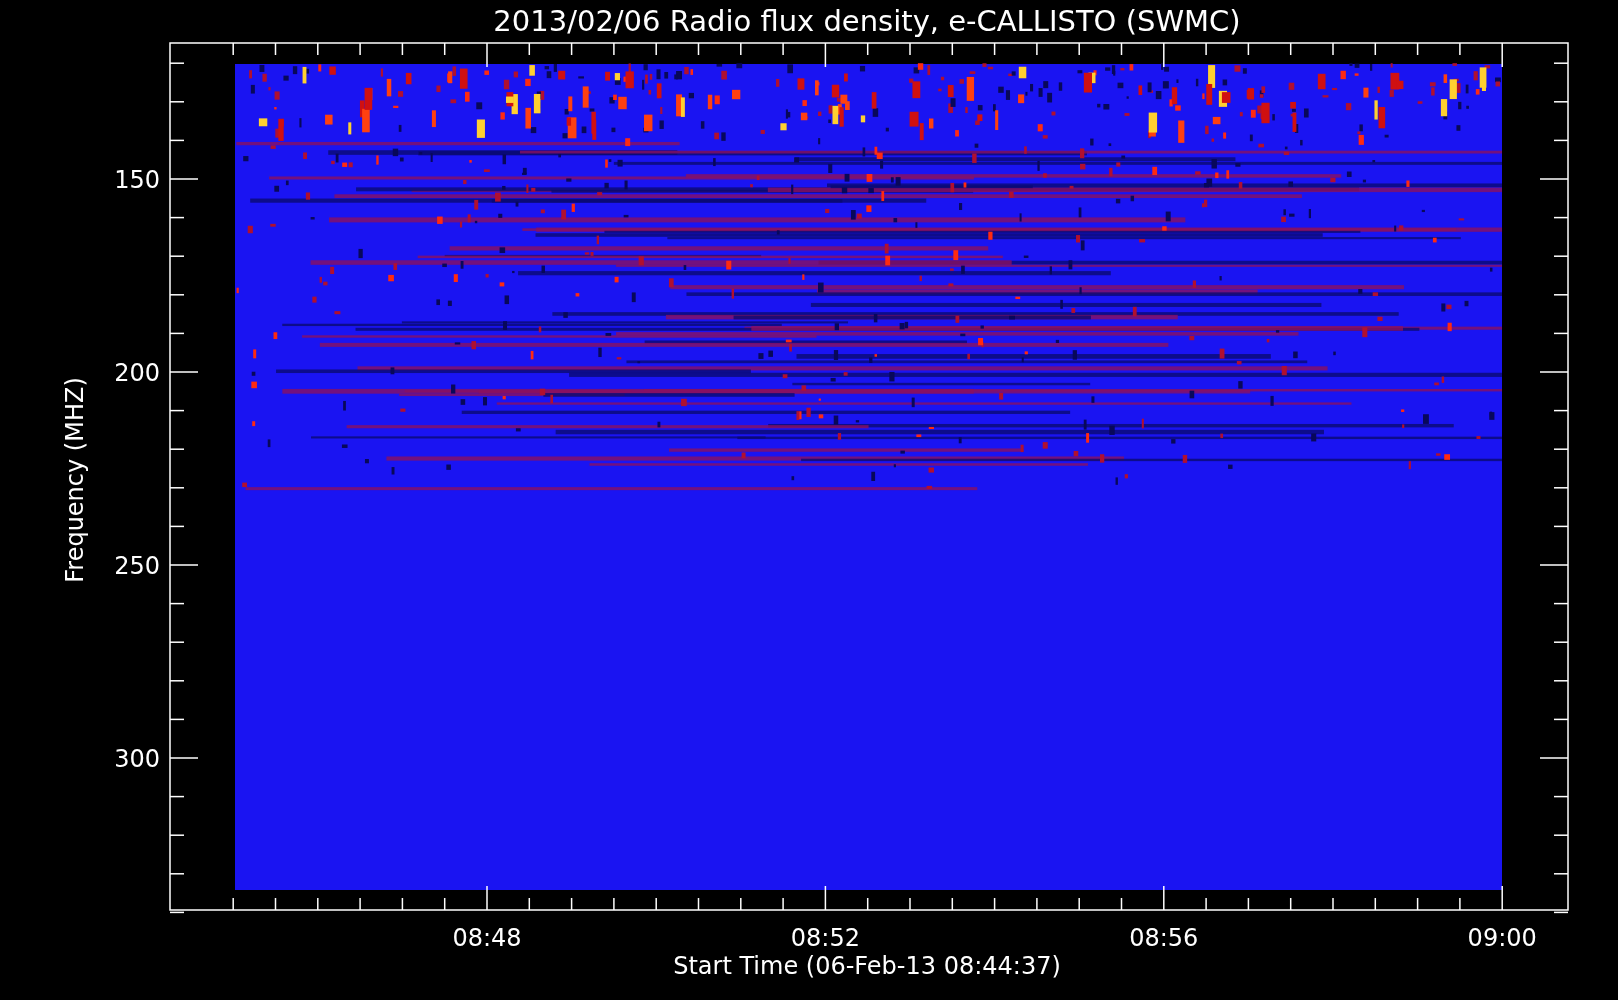 The image size is (1618, 1000). What do you see at coordinates (137, 180) in the screenshot?
I see `y-tick-label: 150` at bounding box center [137, 180].